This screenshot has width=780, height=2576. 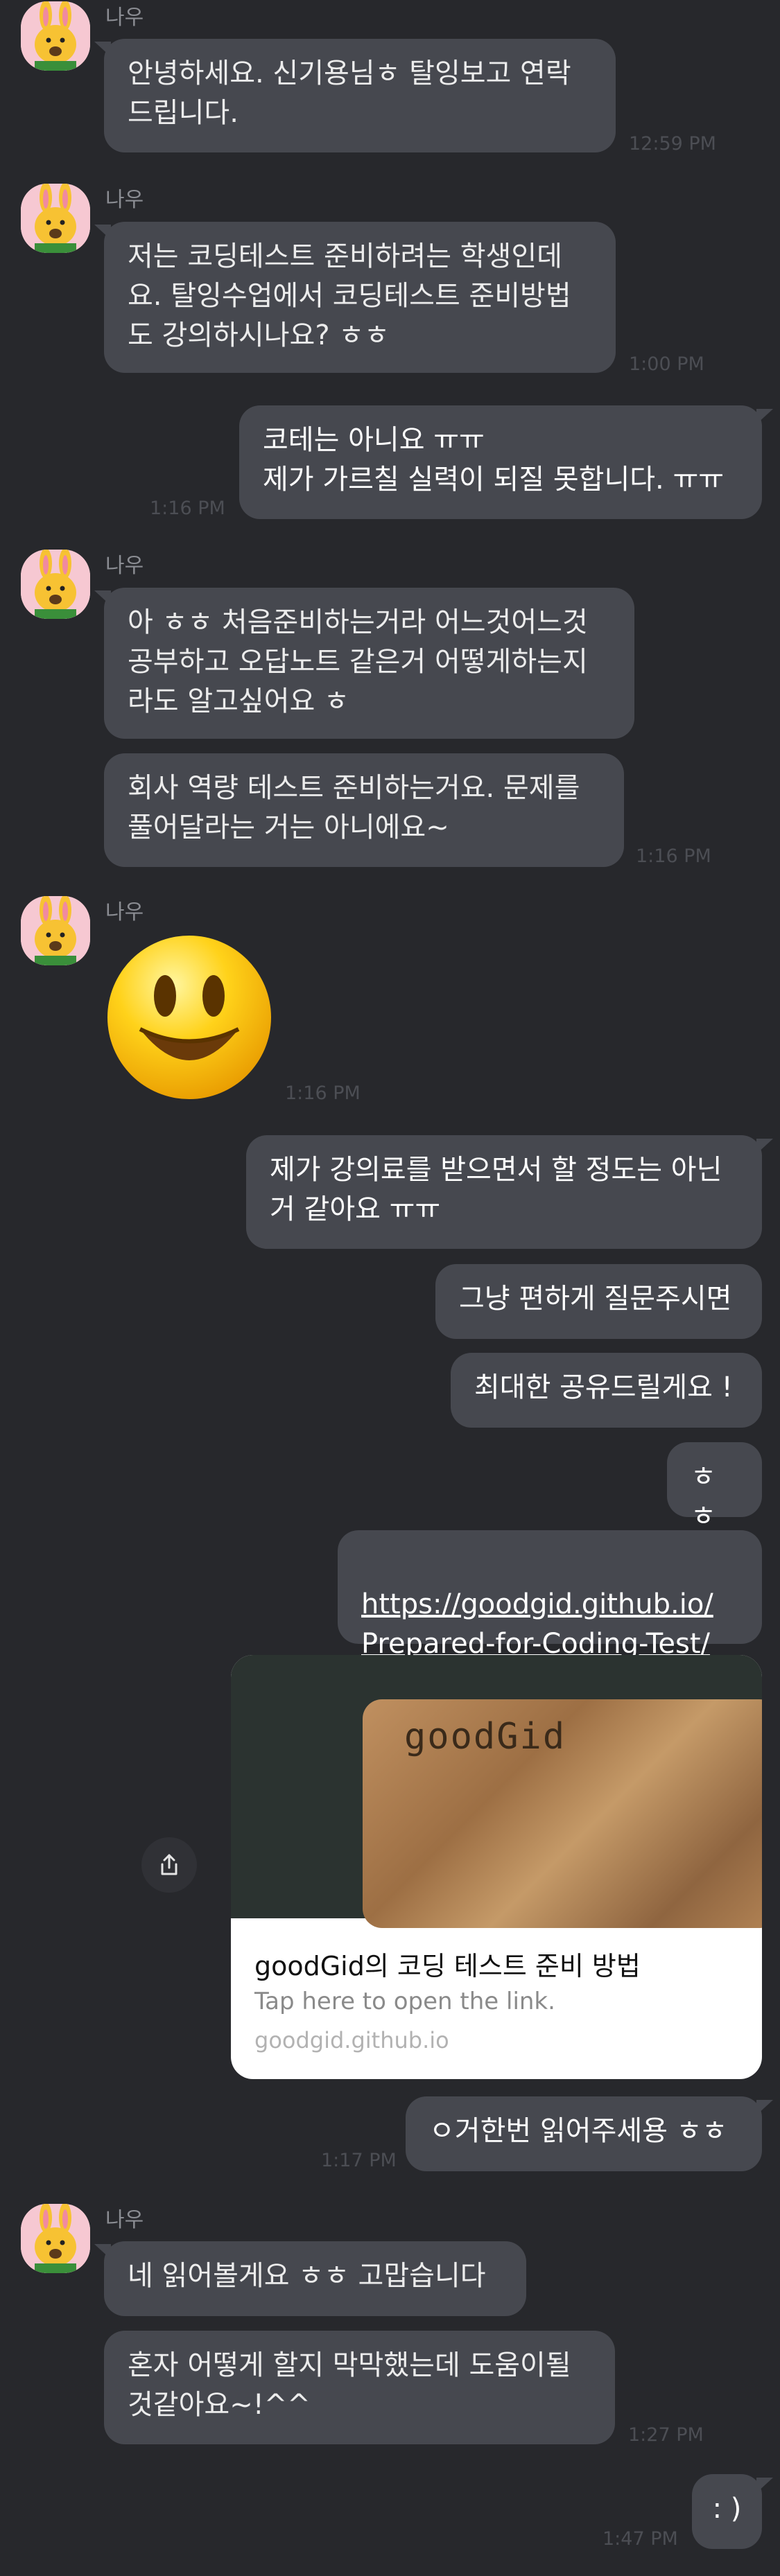 I want to click on message-time: 1:00 PM, so click(x=666, y=364).